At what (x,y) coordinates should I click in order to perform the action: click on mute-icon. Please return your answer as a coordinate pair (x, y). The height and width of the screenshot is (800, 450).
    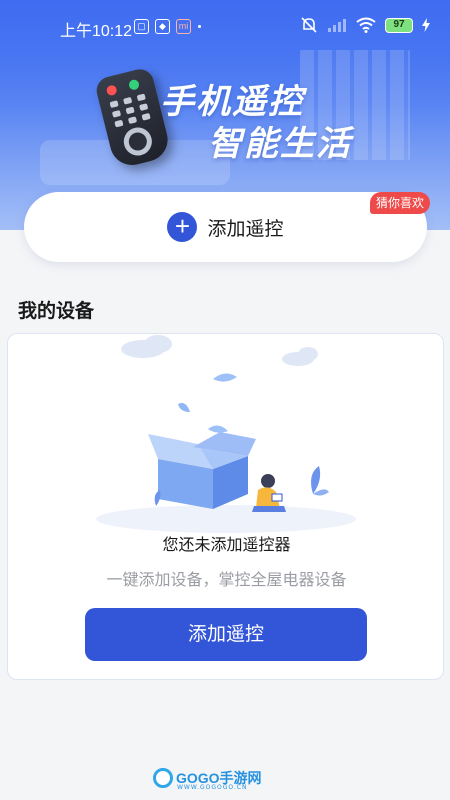
    Looking at the image, I should click on (309, 25).